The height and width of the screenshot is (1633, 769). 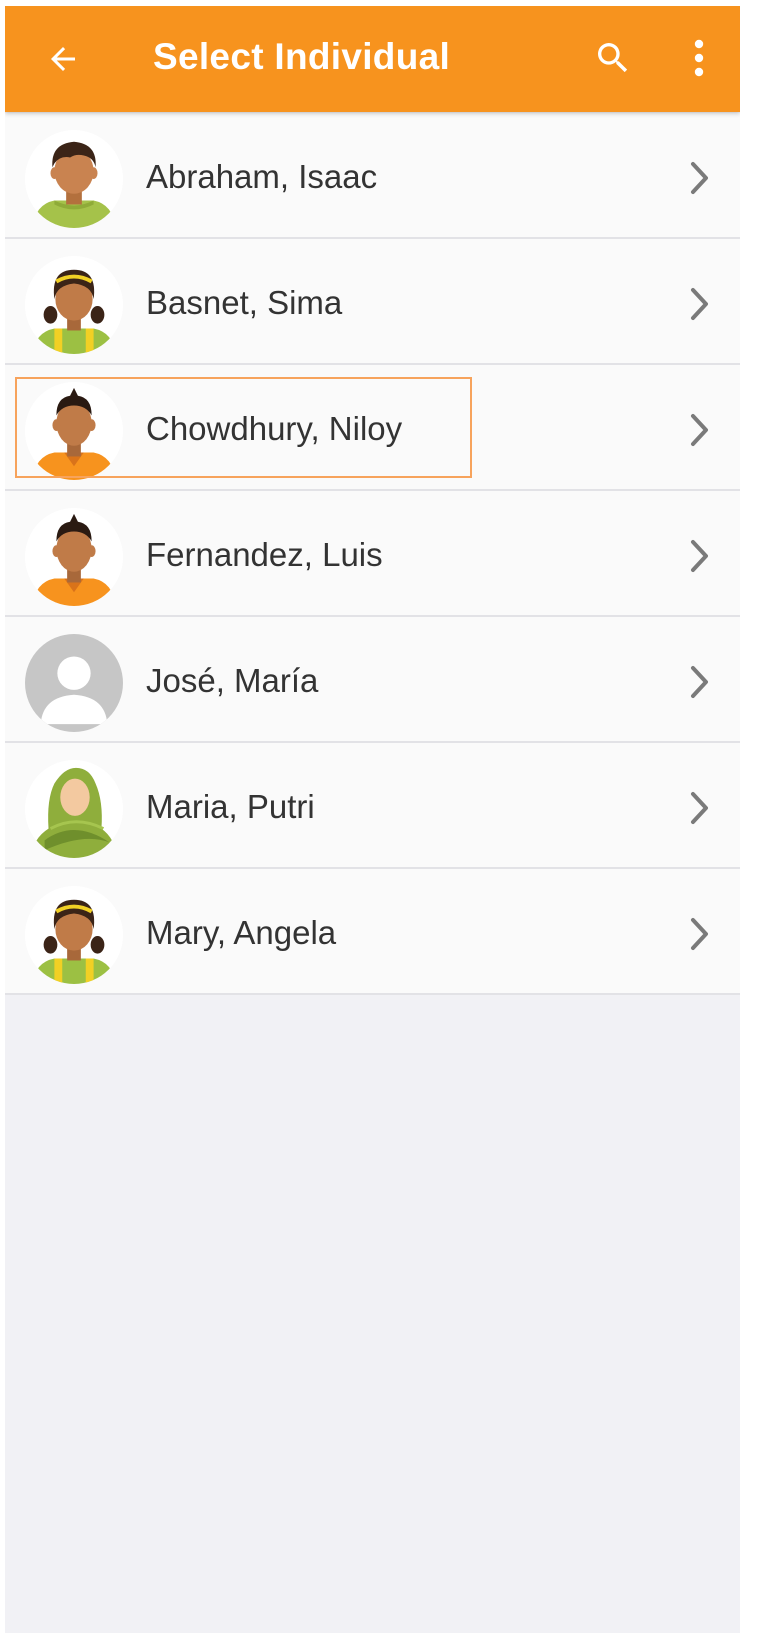 I want to click on list-item: Abraham, Isaac, so click(x=372, y=176).